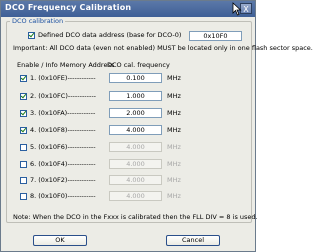  Describe the element at coordinates (66, 65) in the screenshot. I see `enable-header: Enable / Info Memory Address` at that location.